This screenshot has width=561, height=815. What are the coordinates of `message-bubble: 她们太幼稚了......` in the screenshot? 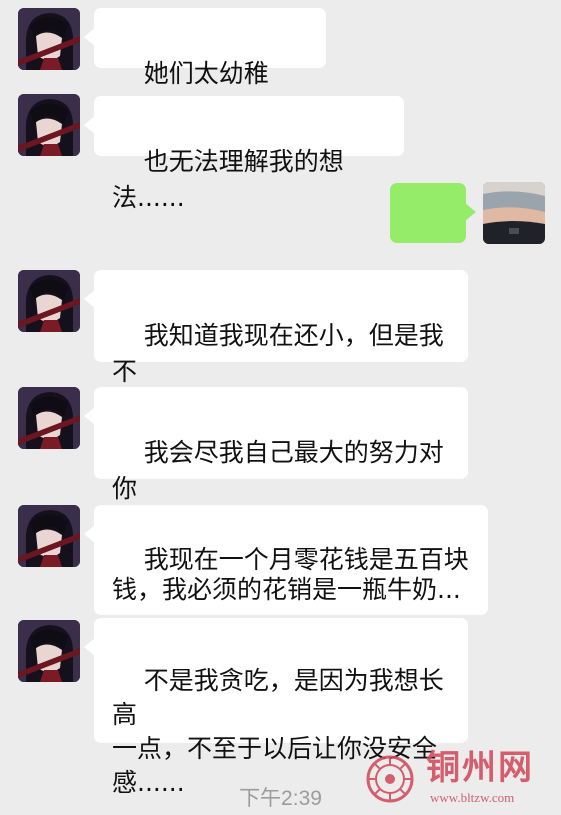 It's located at (205, 66).